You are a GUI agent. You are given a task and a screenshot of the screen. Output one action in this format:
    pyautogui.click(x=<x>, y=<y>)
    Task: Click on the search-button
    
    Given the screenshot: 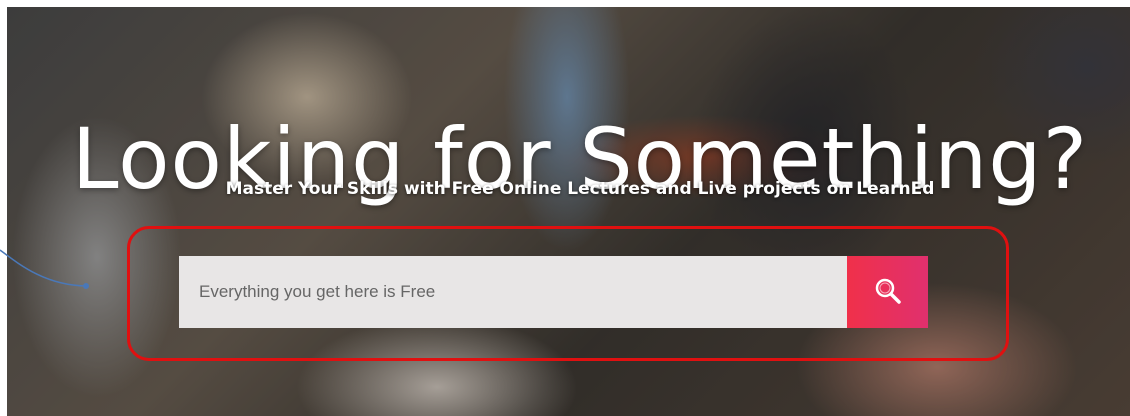 What is the action you would take?
    pyautogui.click(x=887, y=292)
    